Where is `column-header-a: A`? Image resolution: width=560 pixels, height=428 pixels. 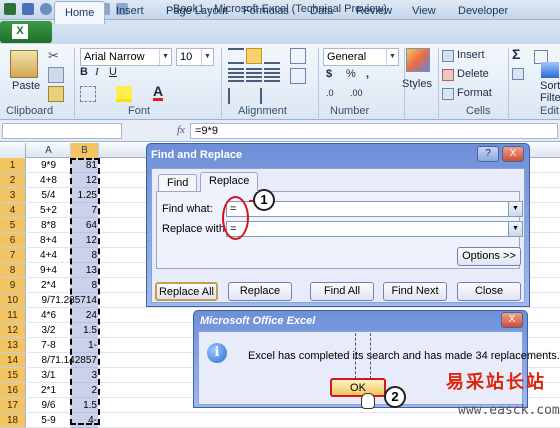
column-header-a: A is located at coordinates (49, 150).